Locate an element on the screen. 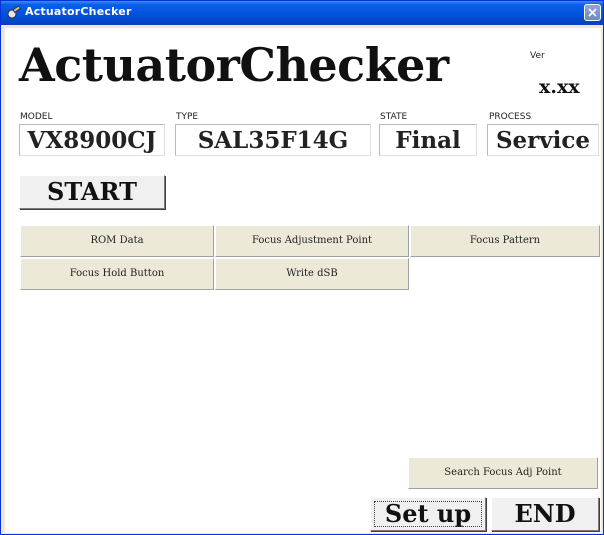 The height and width of the screenshot is (535, 604). process-label: PROCESS is located at coordinates (510, 117).